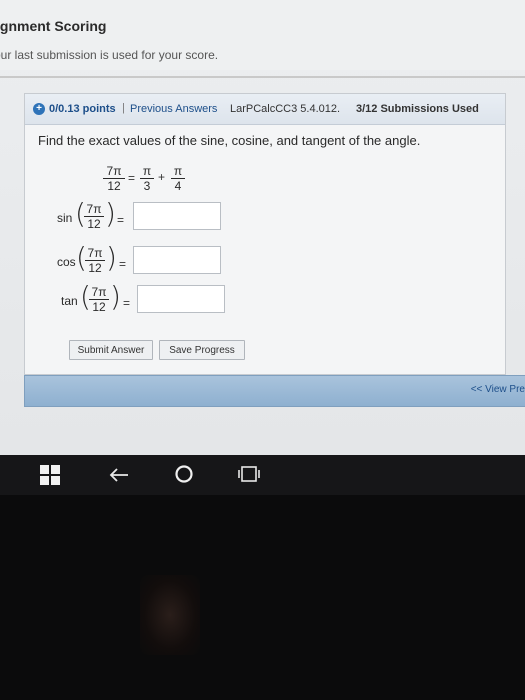  I want to click on view-previous-link: << View Pre, so click(498, 389).